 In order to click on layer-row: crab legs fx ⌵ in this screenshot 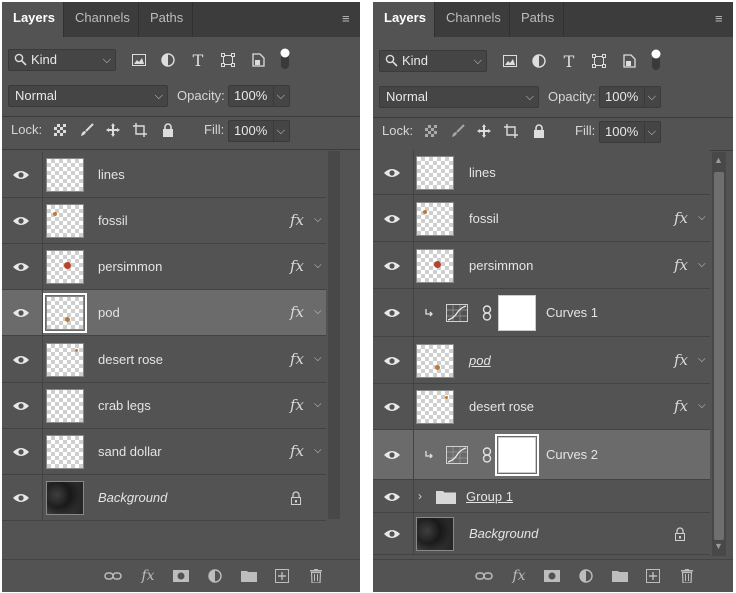, I will do `click(164, 406)`.